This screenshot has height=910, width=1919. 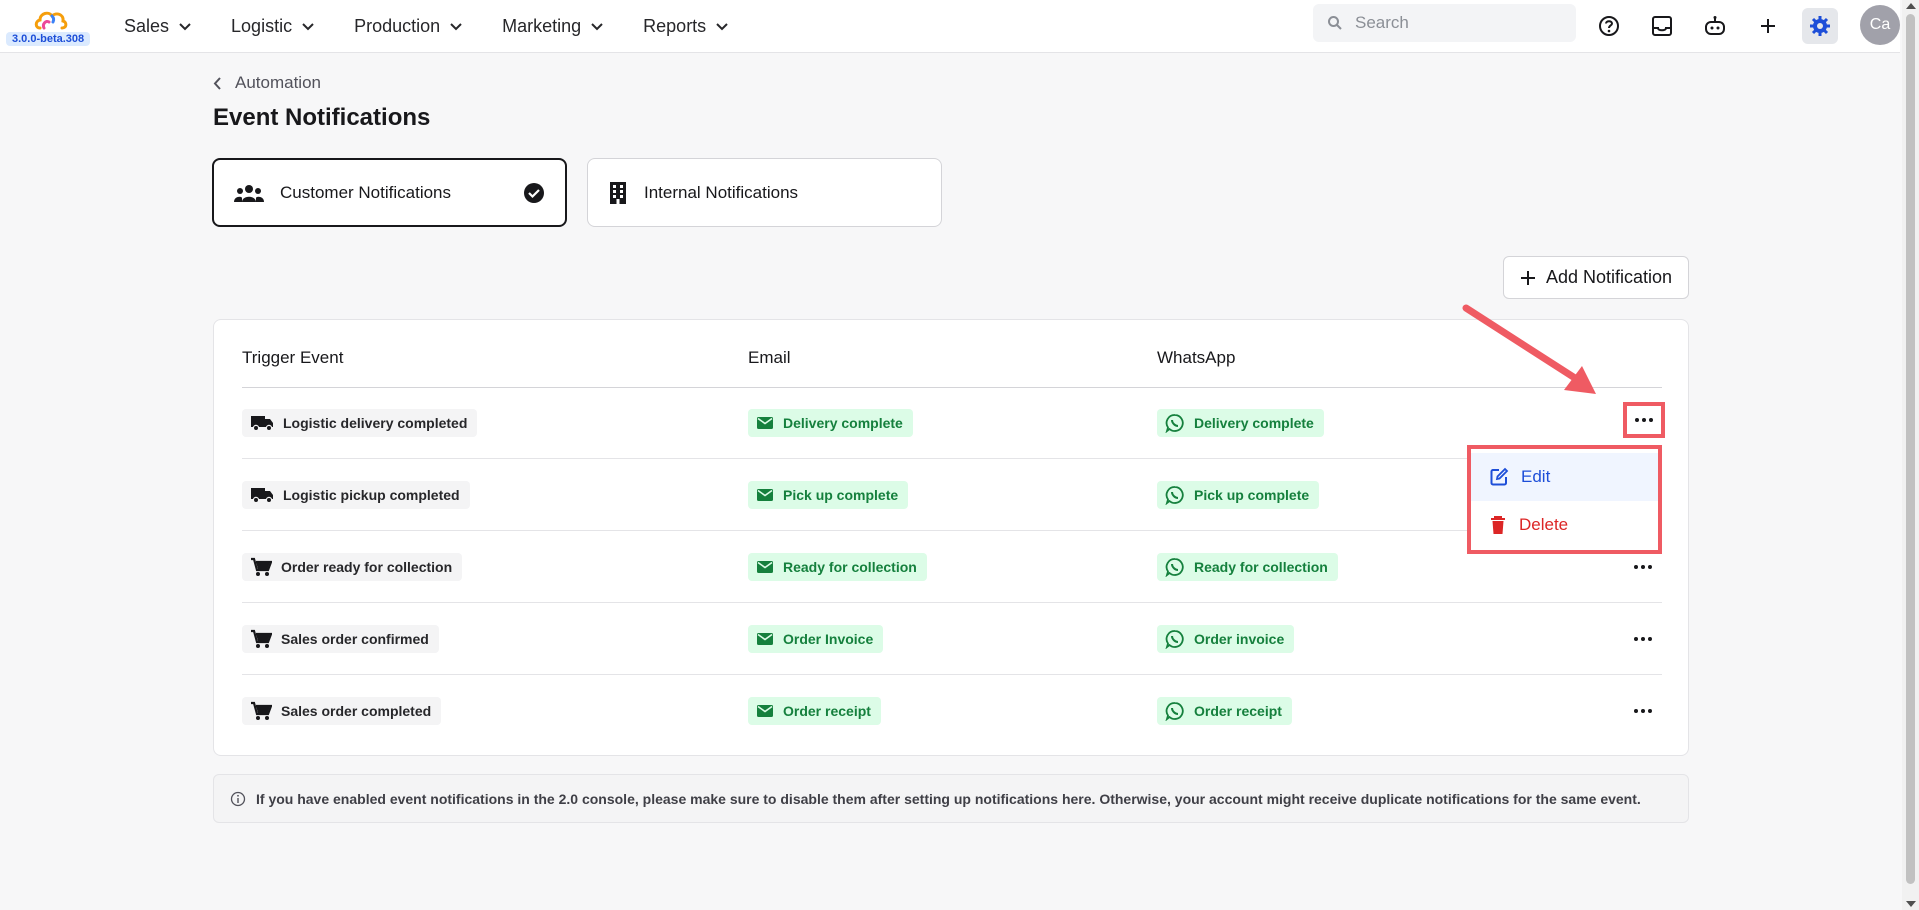 I want to click on assistant-button, so click(x=1715, y=26).